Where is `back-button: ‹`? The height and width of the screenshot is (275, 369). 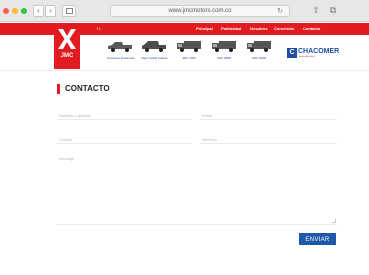 back-button: ‹ is located at coordinates (38, 11).